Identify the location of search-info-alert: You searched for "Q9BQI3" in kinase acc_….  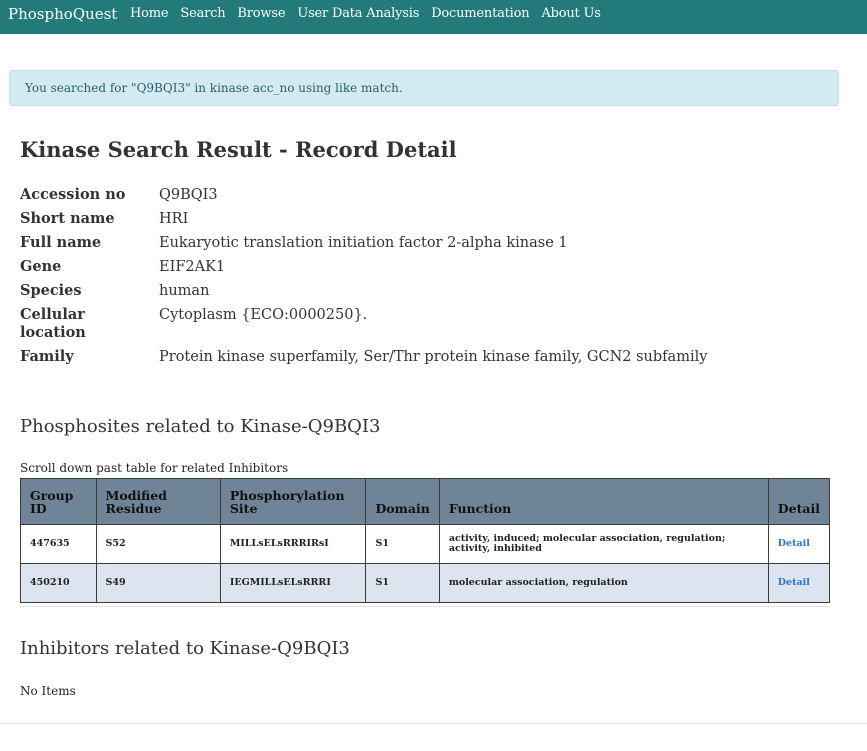
(424, 88).